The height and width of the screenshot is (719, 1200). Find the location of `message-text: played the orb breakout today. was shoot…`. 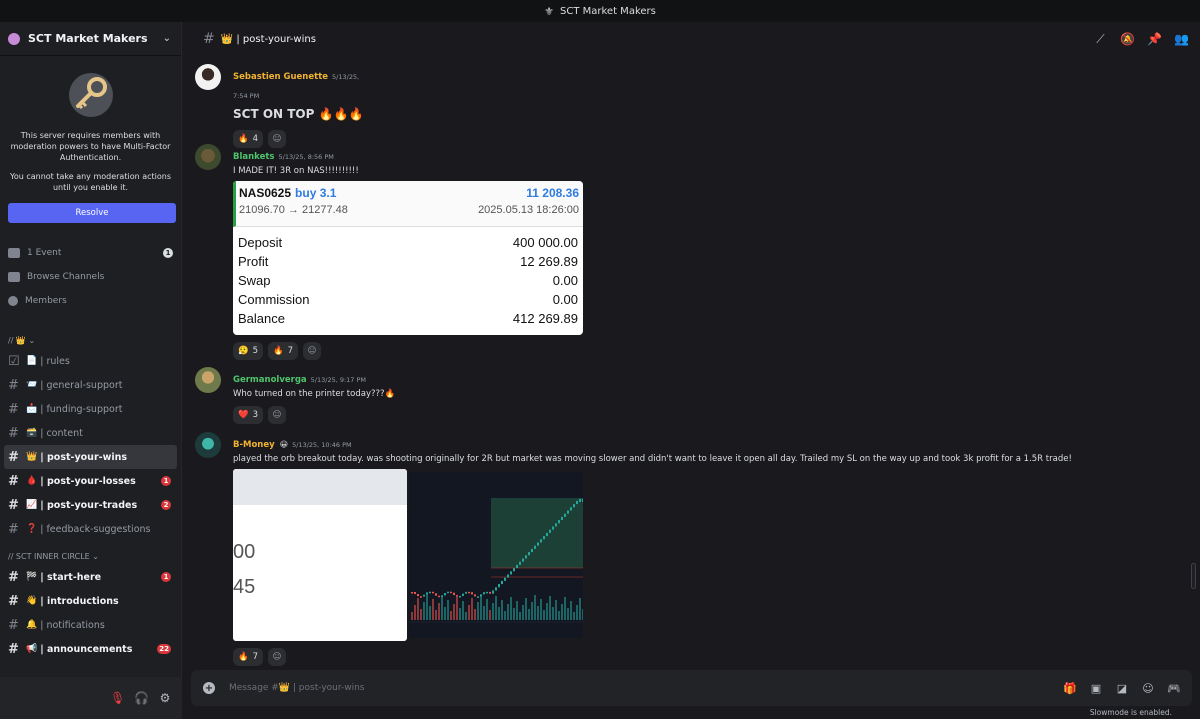

message-text: played the orb breakout today. was shoot… is located at coordinates (652, 459).